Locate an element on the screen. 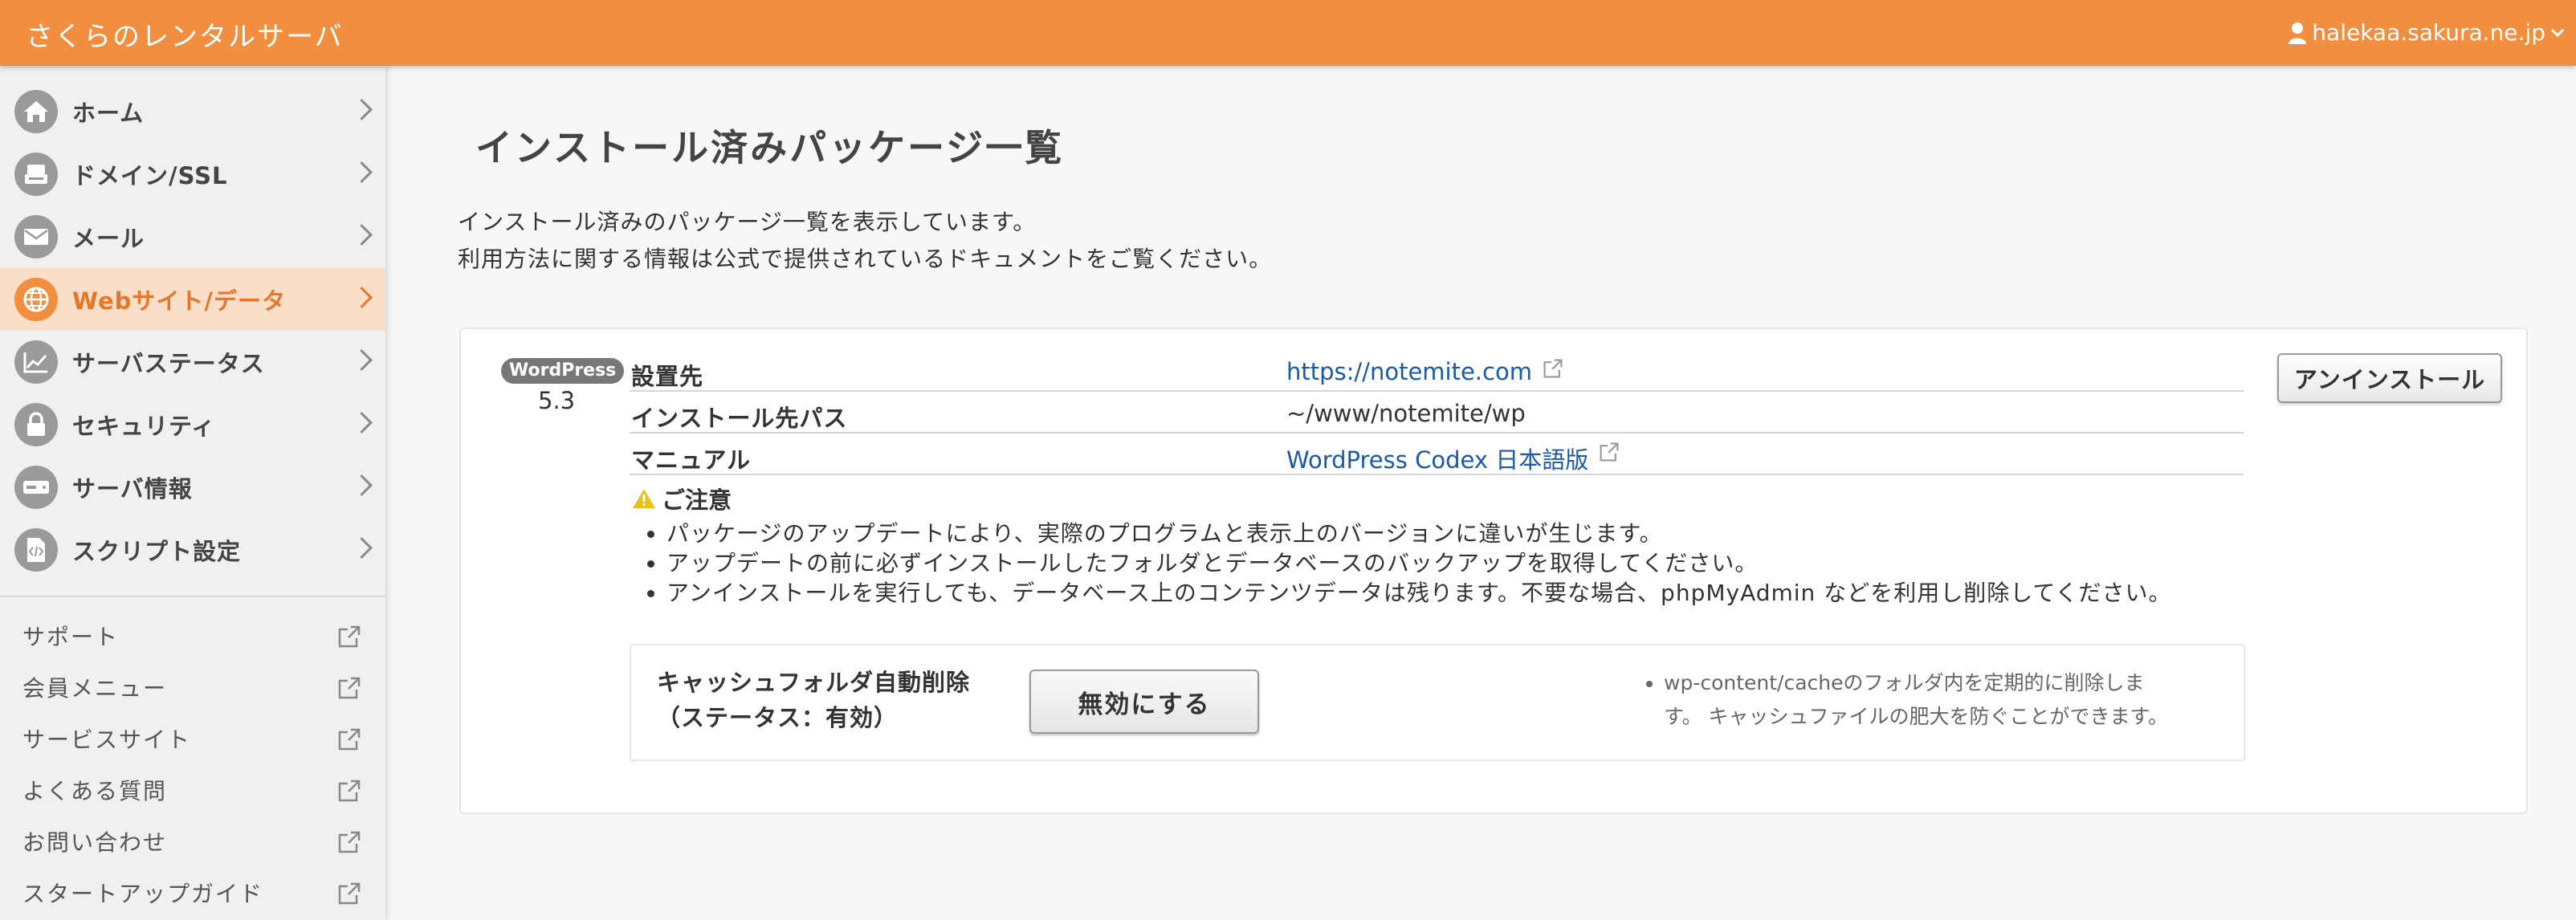  user-name: halekaa.sakura.ne.jp is located at coordinates (2428, 32).